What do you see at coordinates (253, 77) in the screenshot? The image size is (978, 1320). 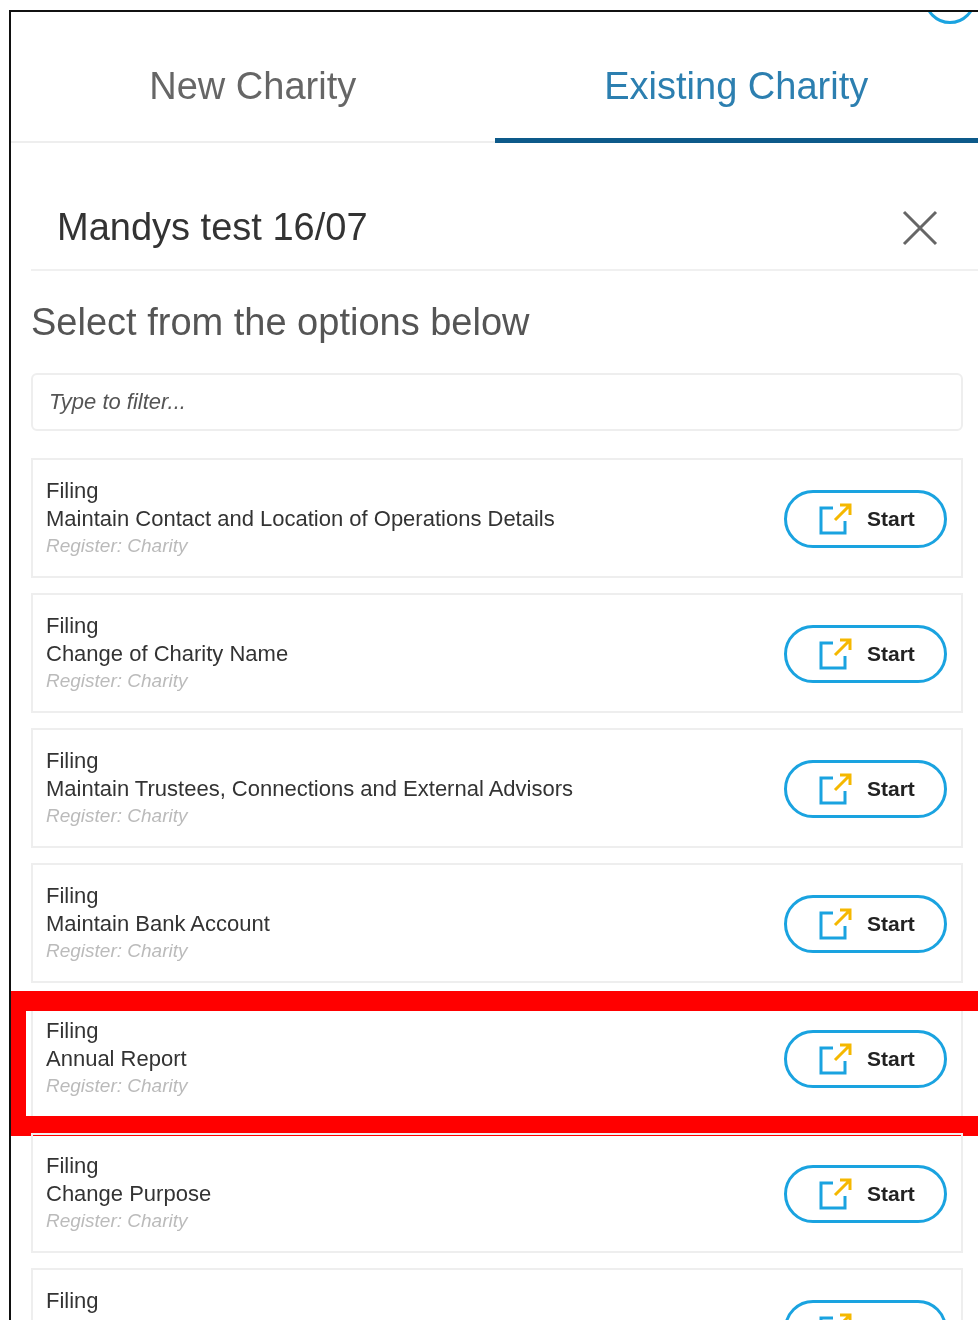 I see `tab: New Charity` at bounding box center [253, 77].